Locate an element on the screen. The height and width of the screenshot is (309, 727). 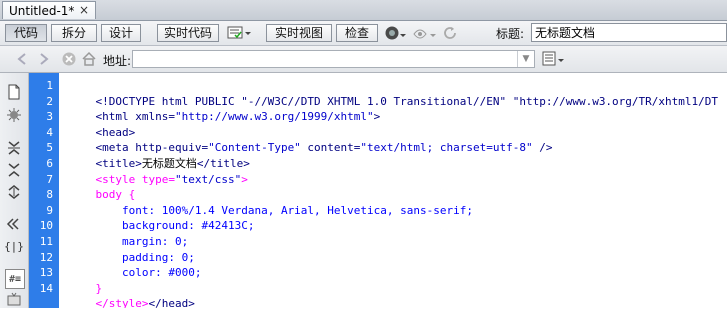
browser-preview-icon is located at coordinates (395, 33).